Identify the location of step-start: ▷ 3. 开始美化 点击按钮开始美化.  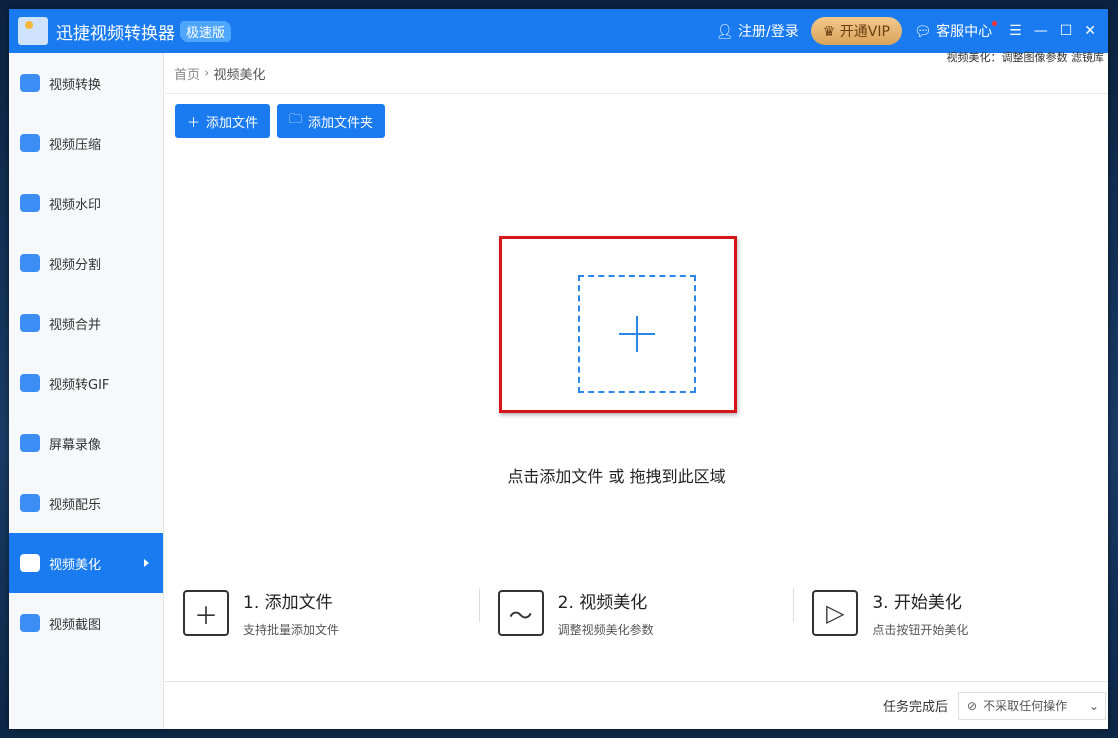
(960, 613).